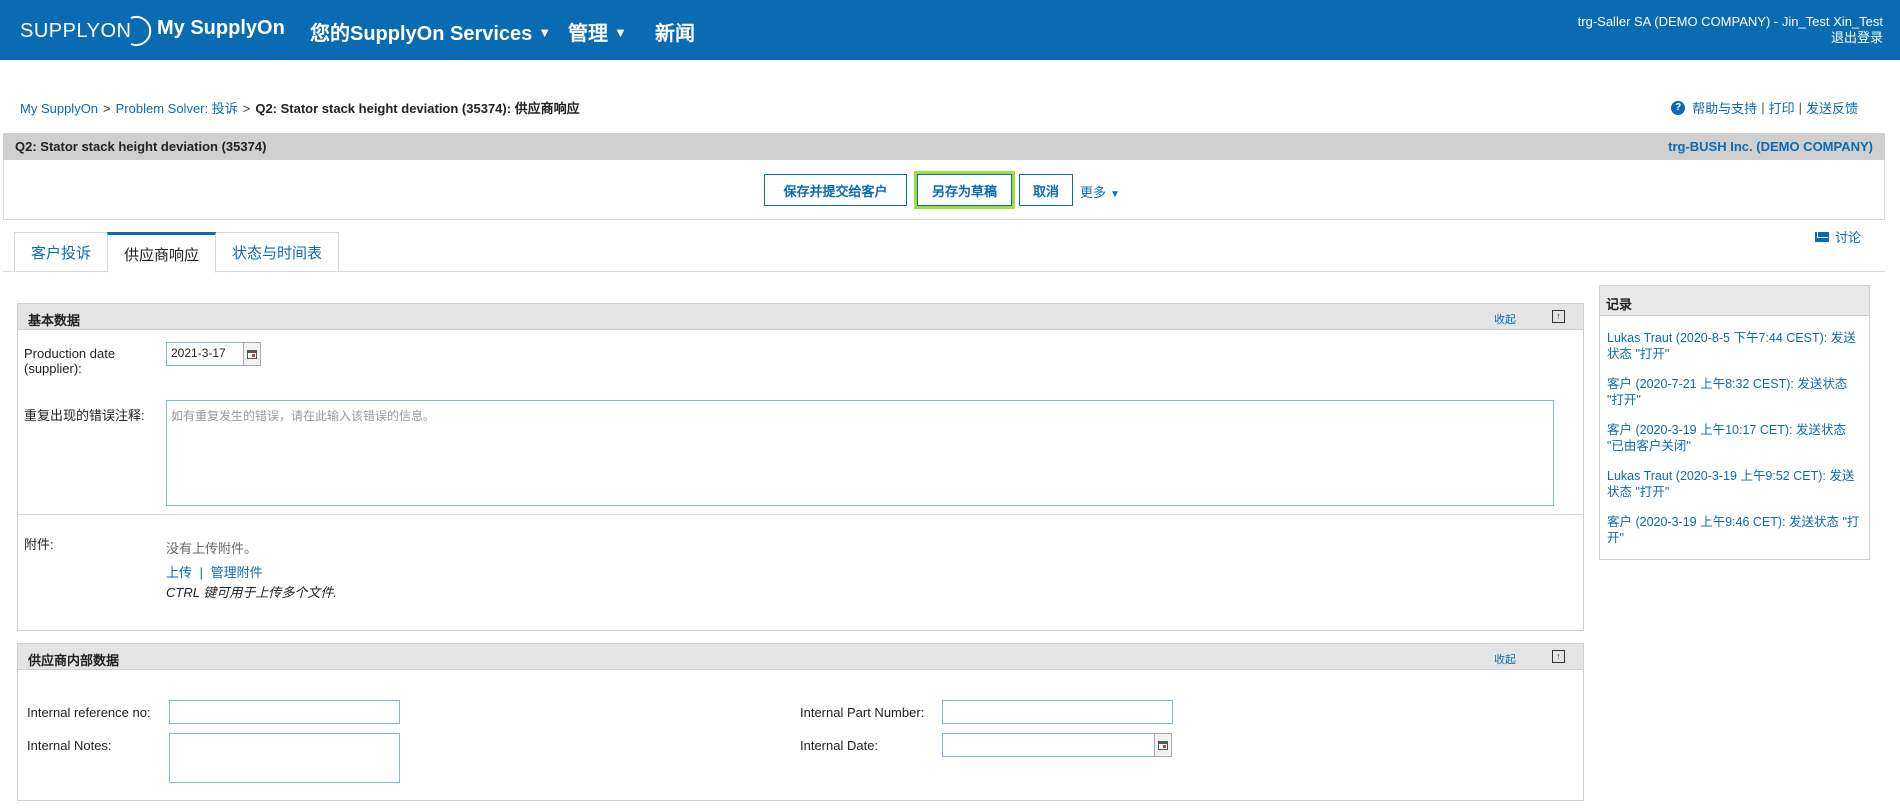  I want to click on help-link: 帮助与支持, so click(1724, 107).